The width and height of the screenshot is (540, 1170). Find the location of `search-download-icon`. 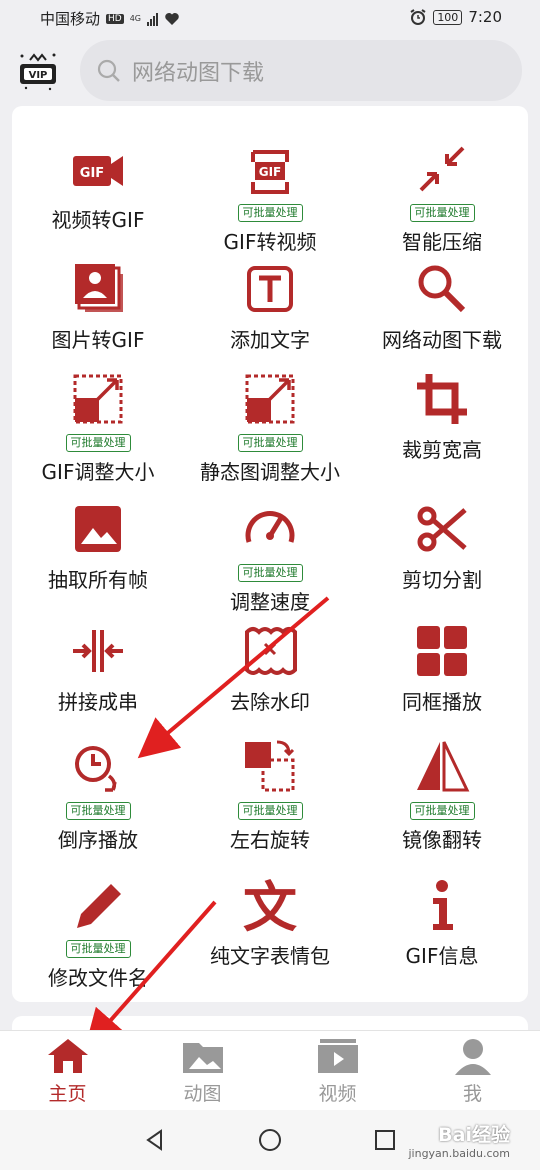

search-download-icon is located at coordinates (442, 289).